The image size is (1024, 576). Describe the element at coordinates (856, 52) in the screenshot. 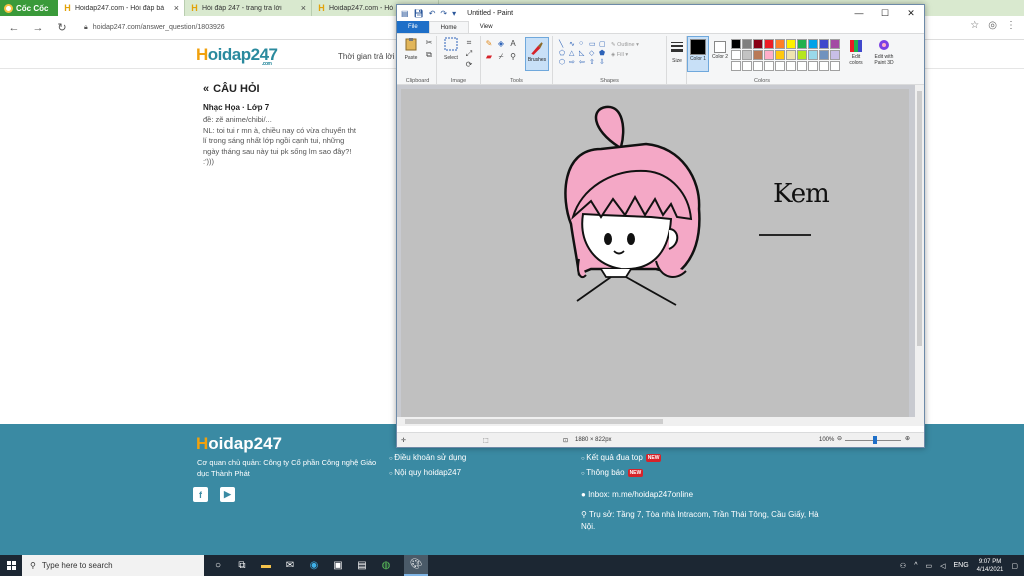

I see `edit-colors-button: Edit colors` at that location.